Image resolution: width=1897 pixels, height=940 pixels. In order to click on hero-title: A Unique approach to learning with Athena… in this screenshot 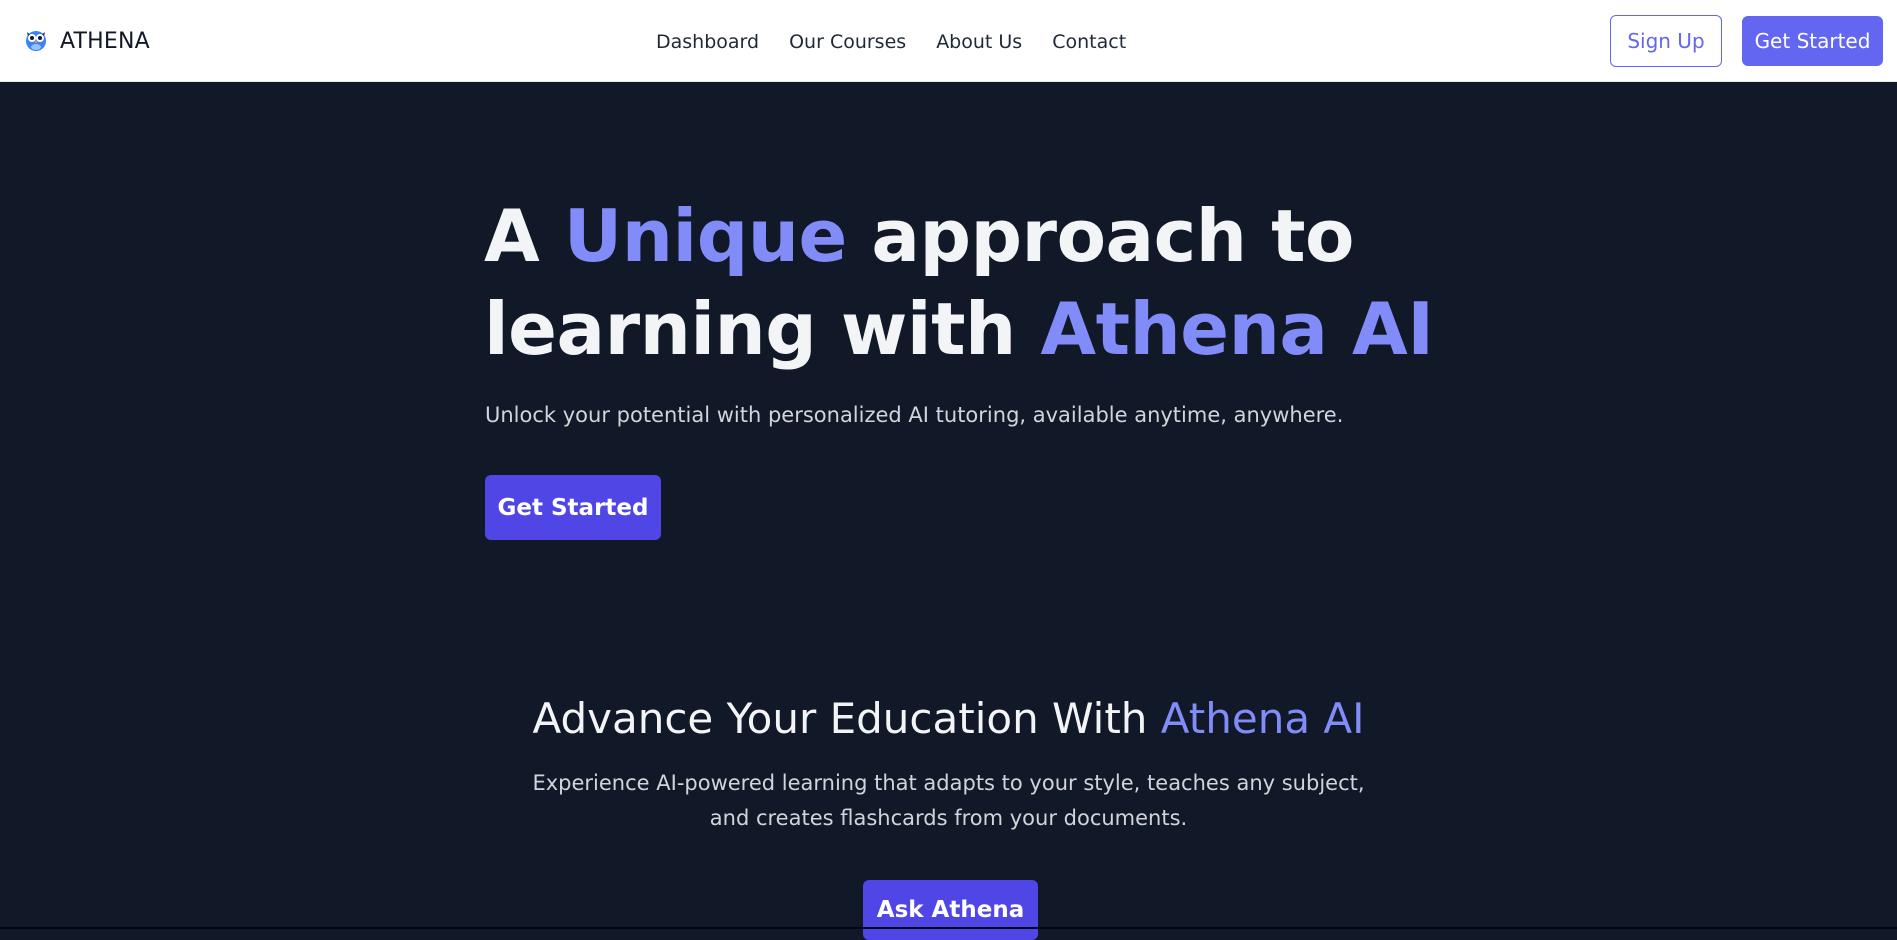, I will do `click(959, 283)`.